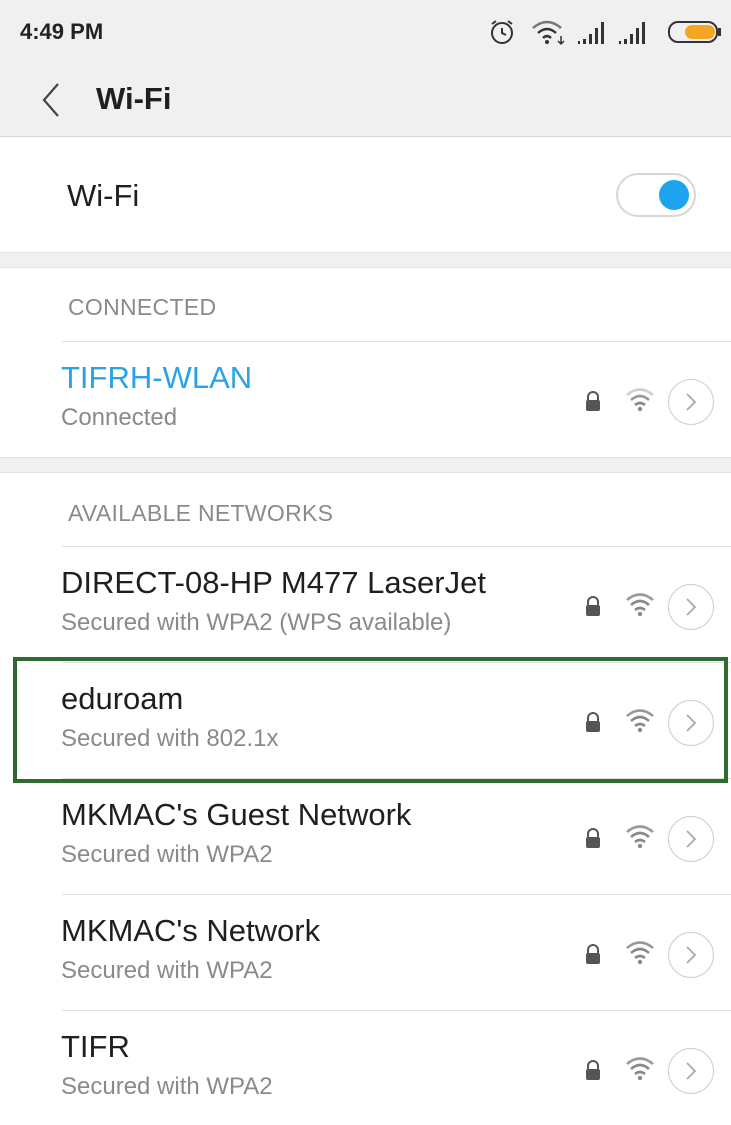  What do you see at coordinates (365, 399) in the screenshot?
I see `connected-network-row: TIFRH-WLAN Connected` at bounding box center [365, 399].